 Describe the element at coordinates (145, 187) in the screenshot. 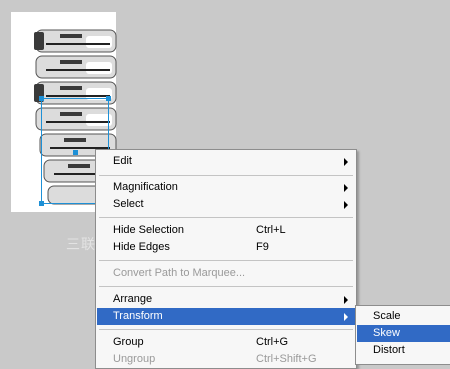

I see `menu-item-label: Magnification` at that location.